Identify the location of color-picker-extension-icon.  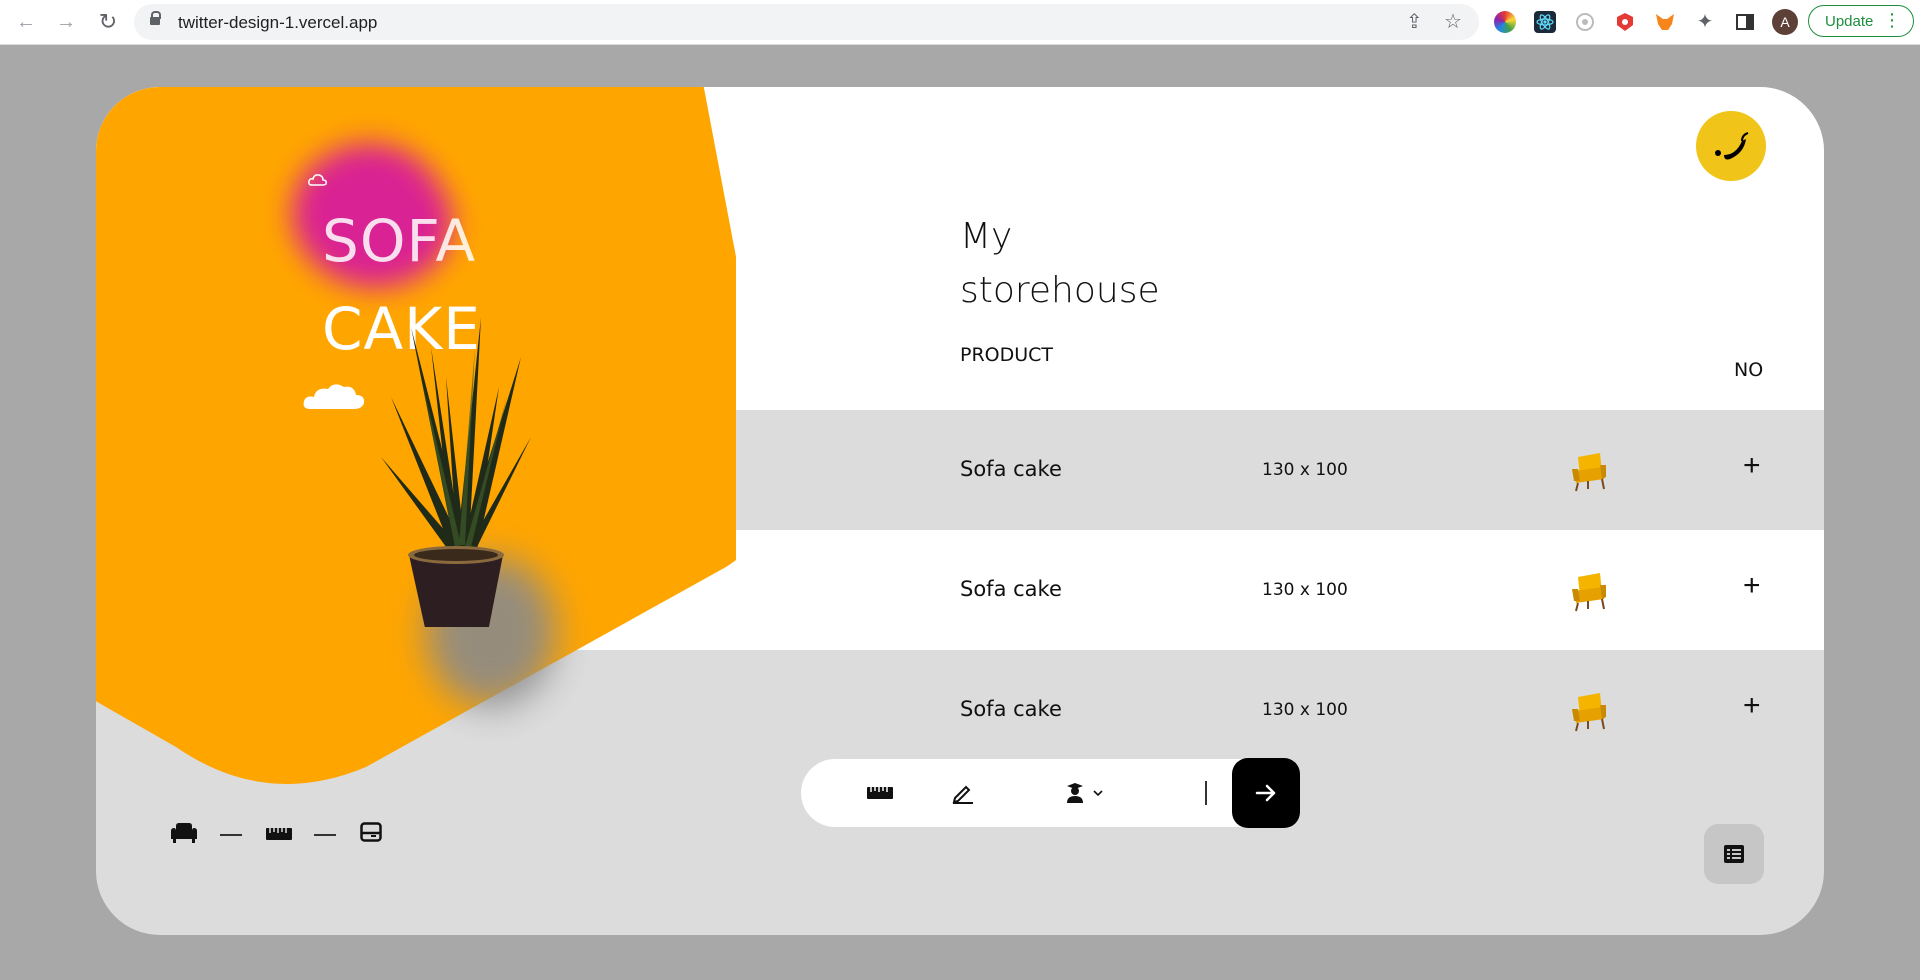
(1505, 22).